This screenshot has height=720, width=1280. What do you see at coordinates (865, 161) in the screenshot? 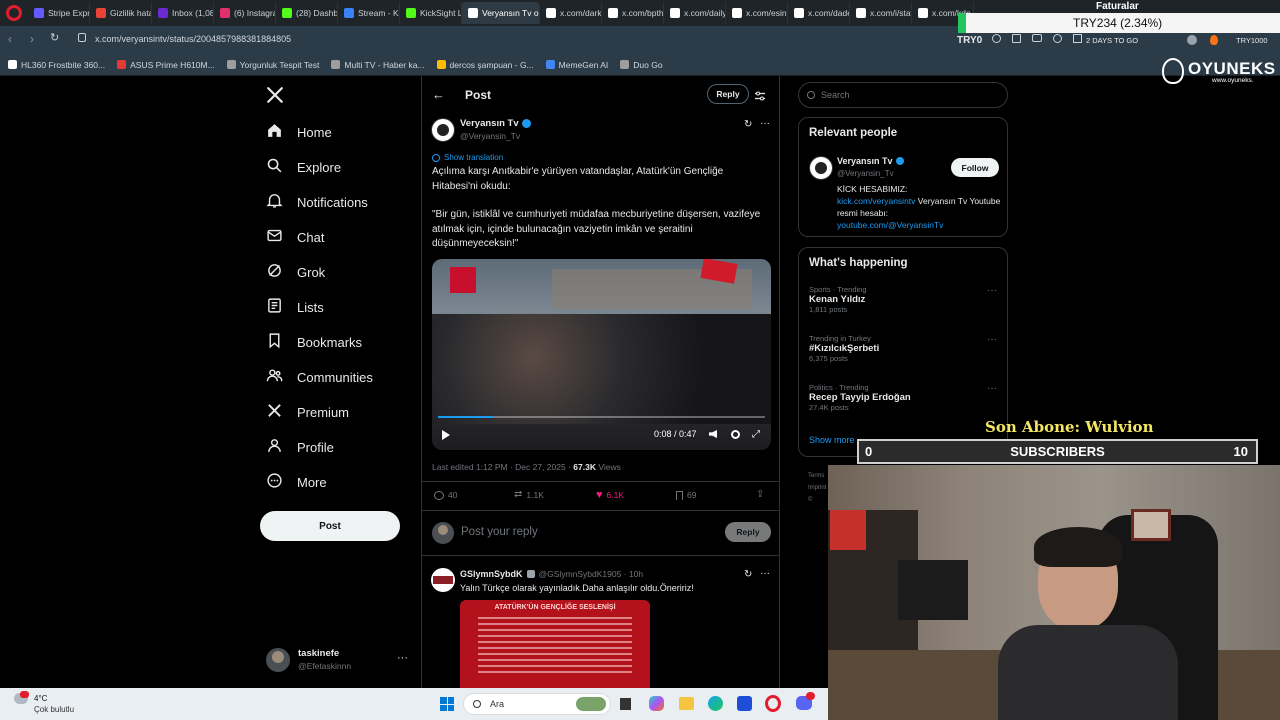
I see `relevant-person-name: Veryansın Tv` at bounding box center [865, 161].